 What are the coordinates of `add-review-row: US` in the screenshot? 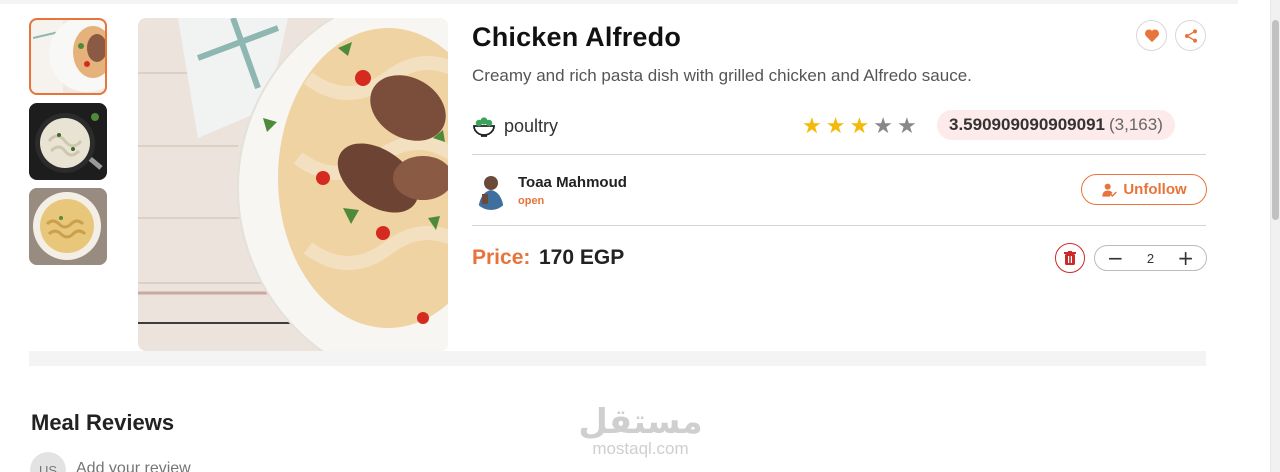 It's located at (180, 462).